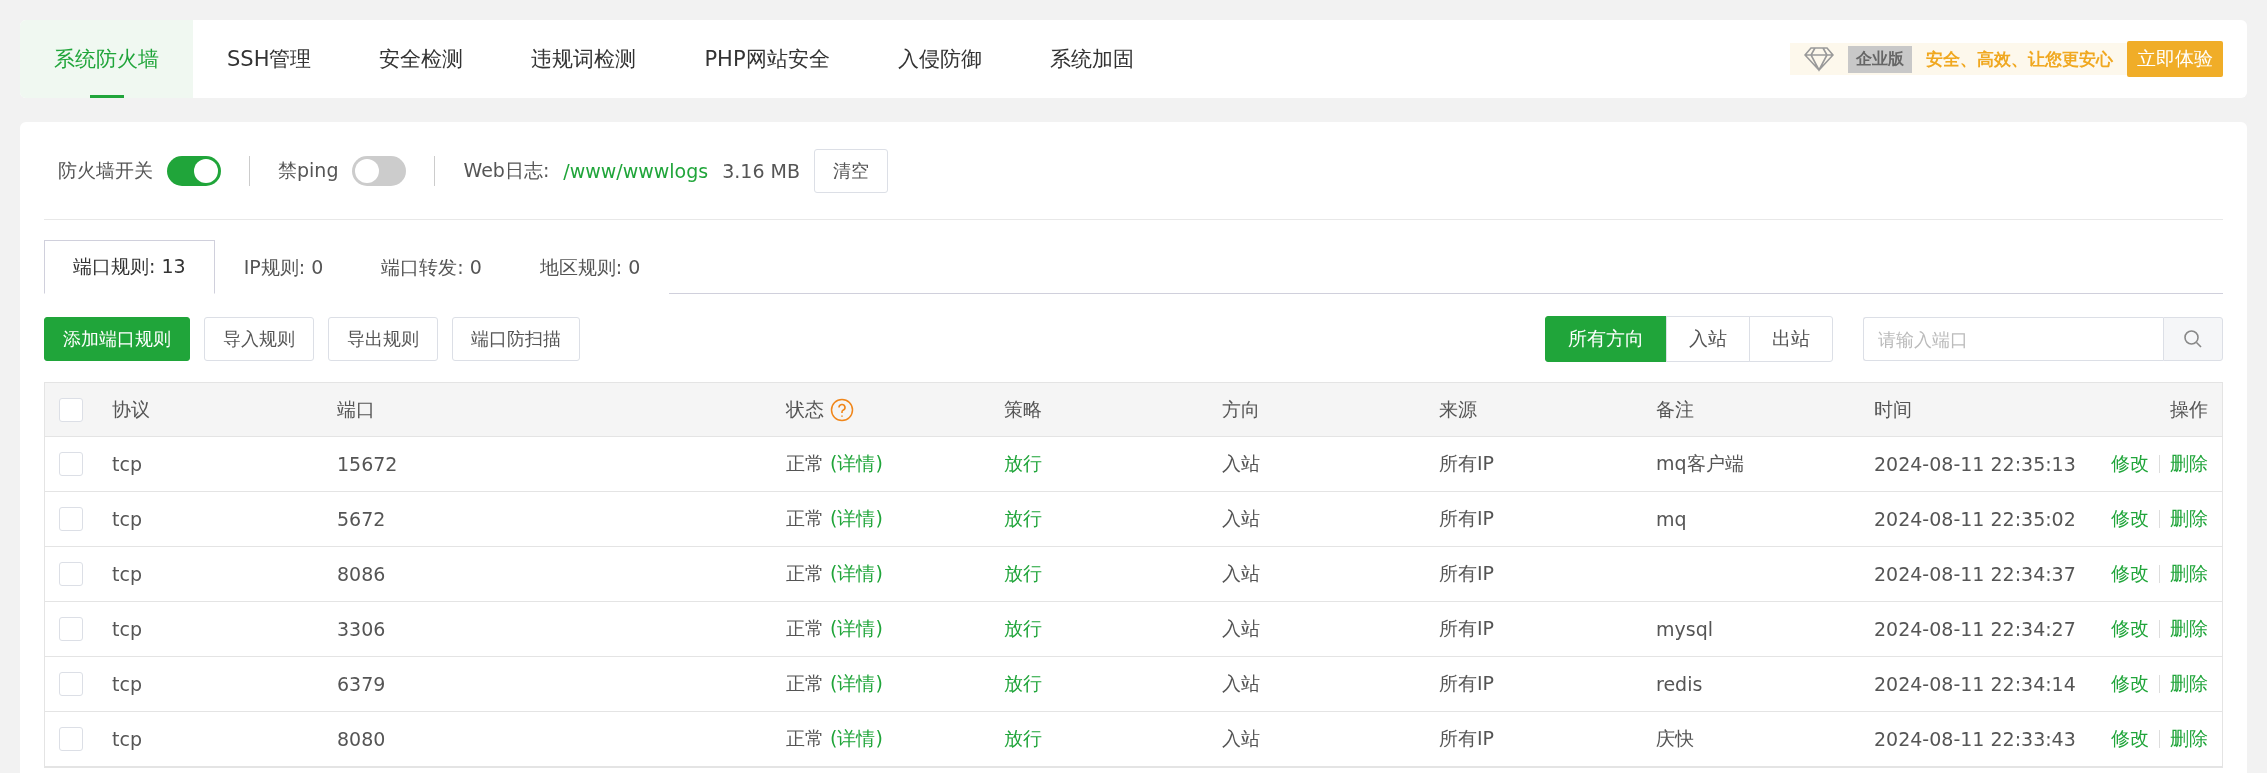 This screenshot has height=773, width=2267. I want to click on action-button: 添加端口规则, so click(117, 339).